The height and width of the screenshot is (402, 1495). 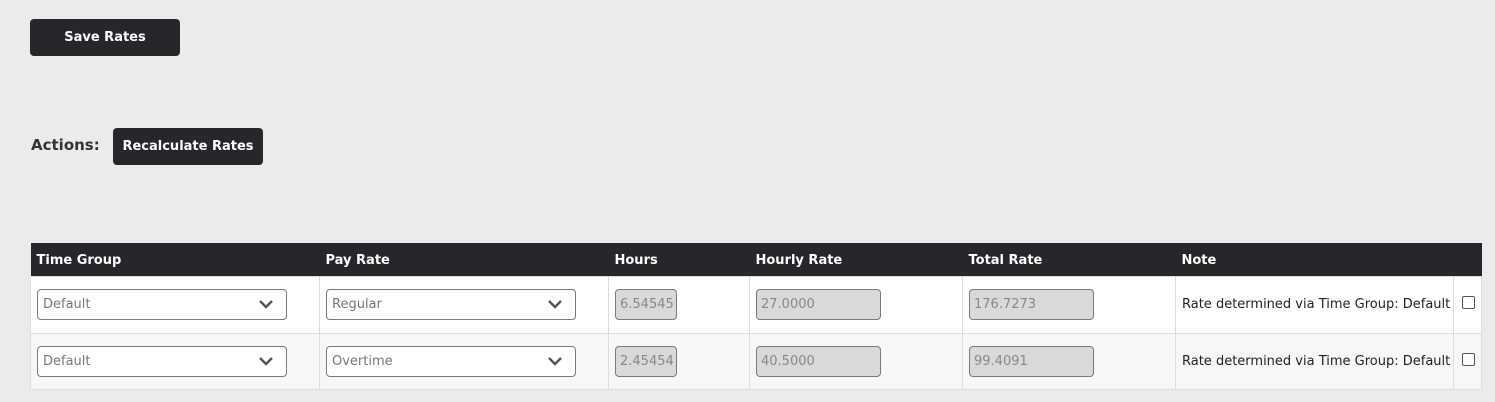 What do you see at coordinates (175, 259) in the screenshot?
I see `header-time-group: Time Group` at bounding box center [175, 259].